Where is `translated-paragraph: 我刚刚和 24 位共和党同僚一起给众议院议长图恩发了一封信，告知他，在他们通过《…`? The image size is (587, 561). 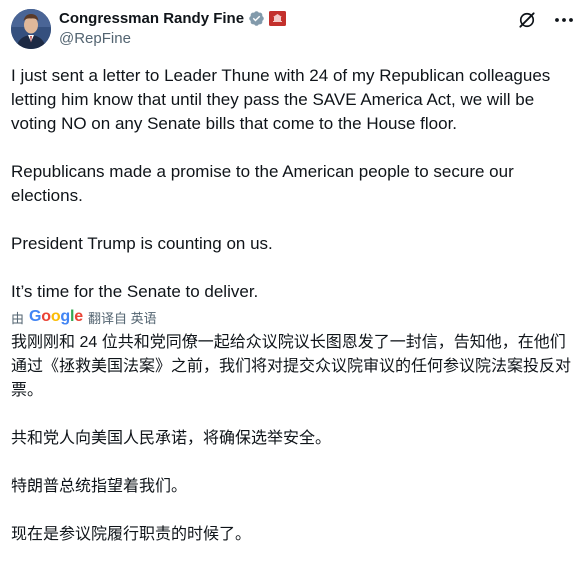 translated-paragraph: 我刚刚和 24 位共和党同僚一起给众议院议长图恩发了一封信，告知他，在他们通过《… is located at coordinates (291, 366).